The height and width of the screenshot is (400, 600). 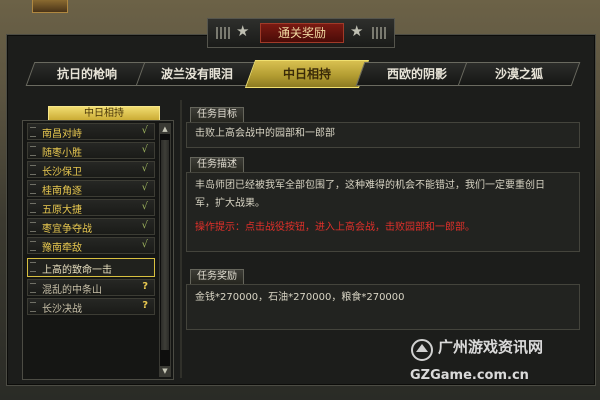 What do you see at coordinates (307, 74) in the screenshot?
I see `tab-campaign-3: 中日相持` at bounding box center [307, 74].